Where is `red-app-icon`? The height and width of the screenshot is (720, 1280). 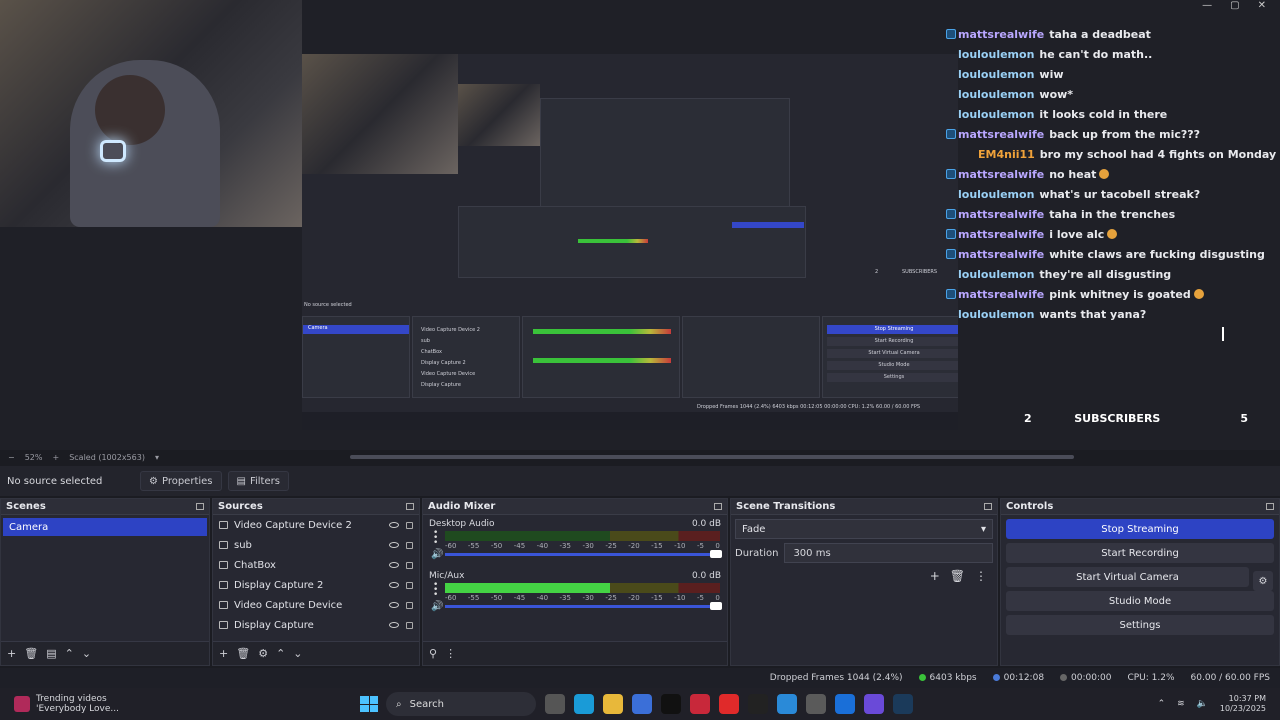
red-app-icon is located at coordinates (700, 704).